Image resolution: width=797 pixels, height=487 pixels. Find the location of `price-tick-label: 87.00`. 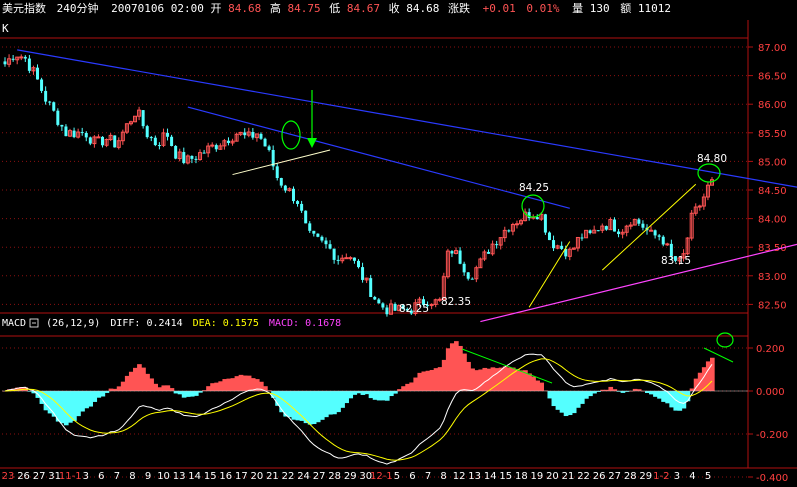

price-tick-label: 87.00 is located at coordinates (772, 48).